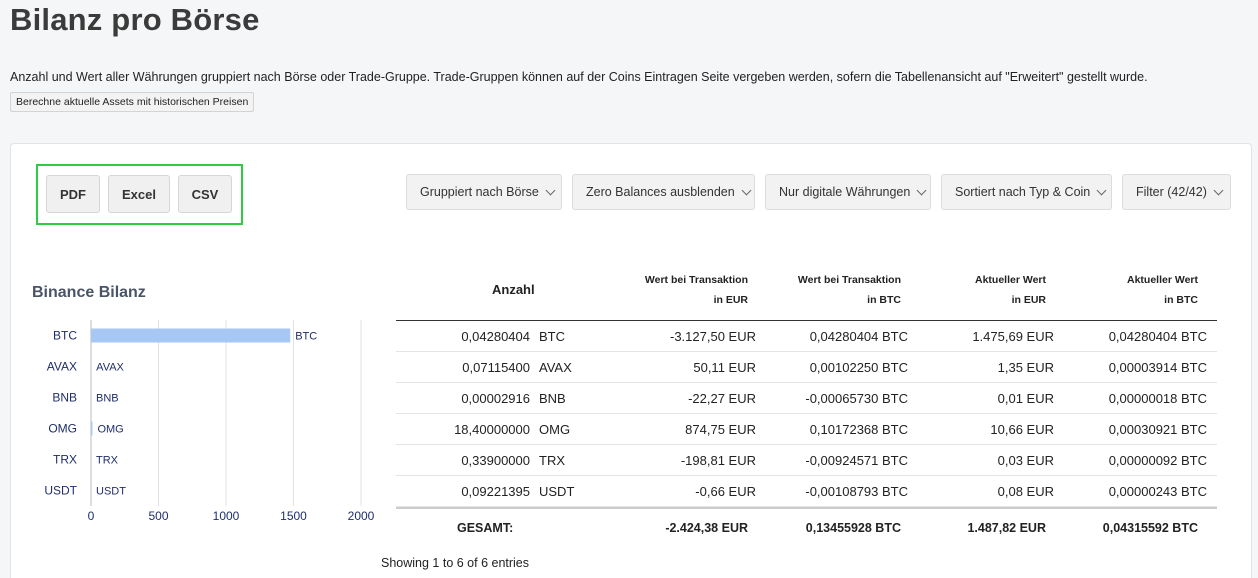 The height and width of the screenshot is (578, 1258). What do you see at coordinates (495, 460) in the screenshot?
I see `cell-amount: 0,33900000` at bounding box center [495, 460].